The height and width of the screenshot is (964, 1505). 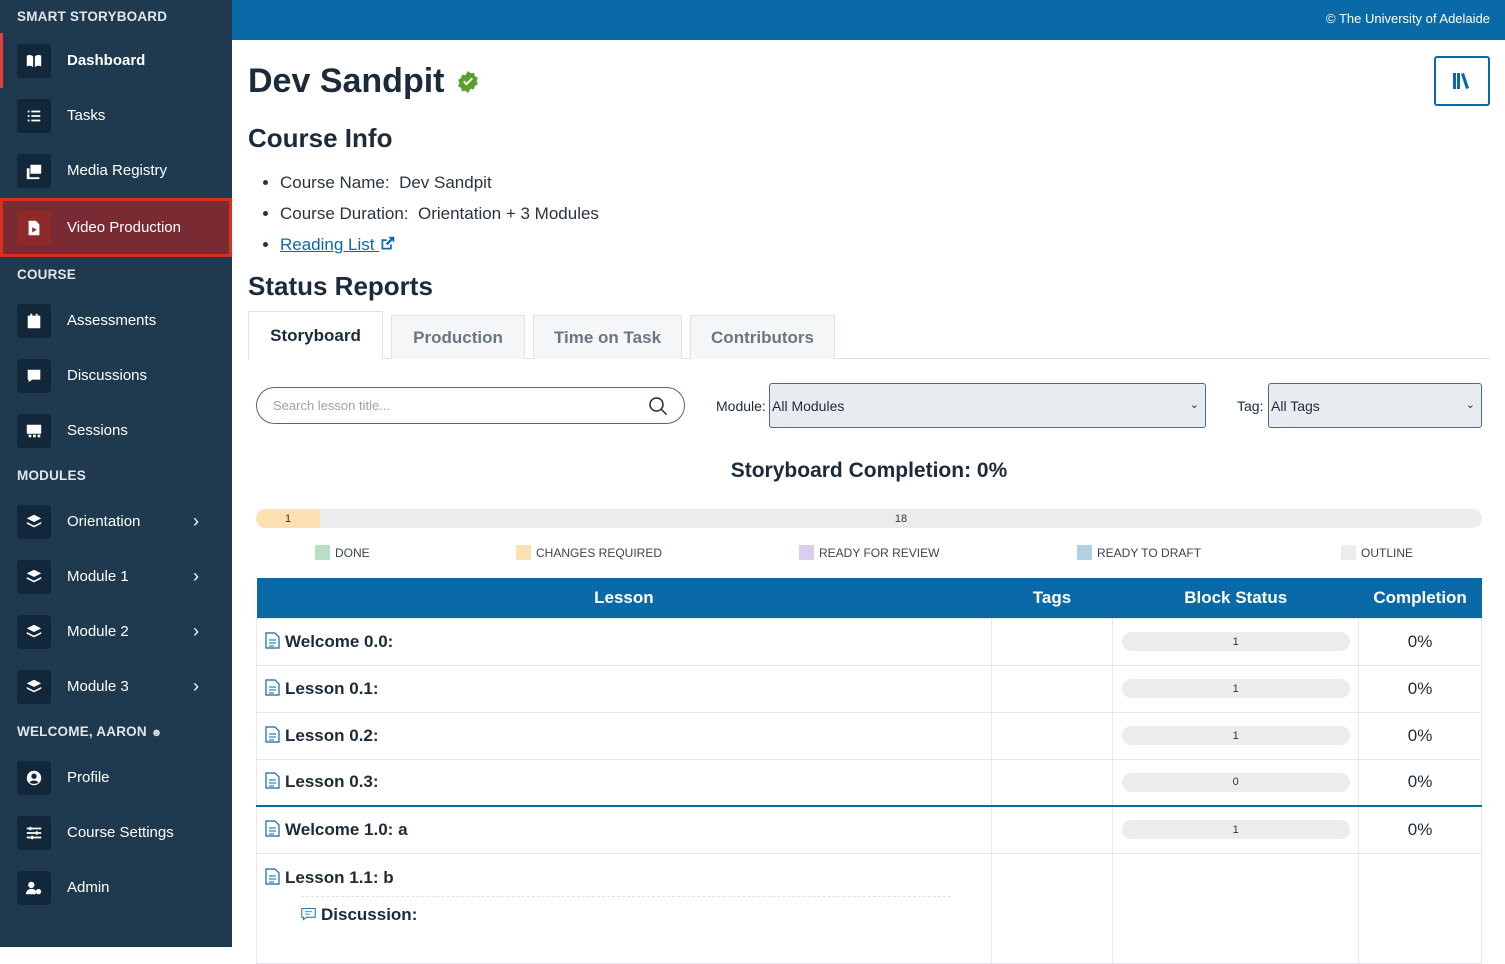 What do you see at coordinates (1462, 81) in the screenshot?
I see `library-button` at bounding box center [1462, 81].